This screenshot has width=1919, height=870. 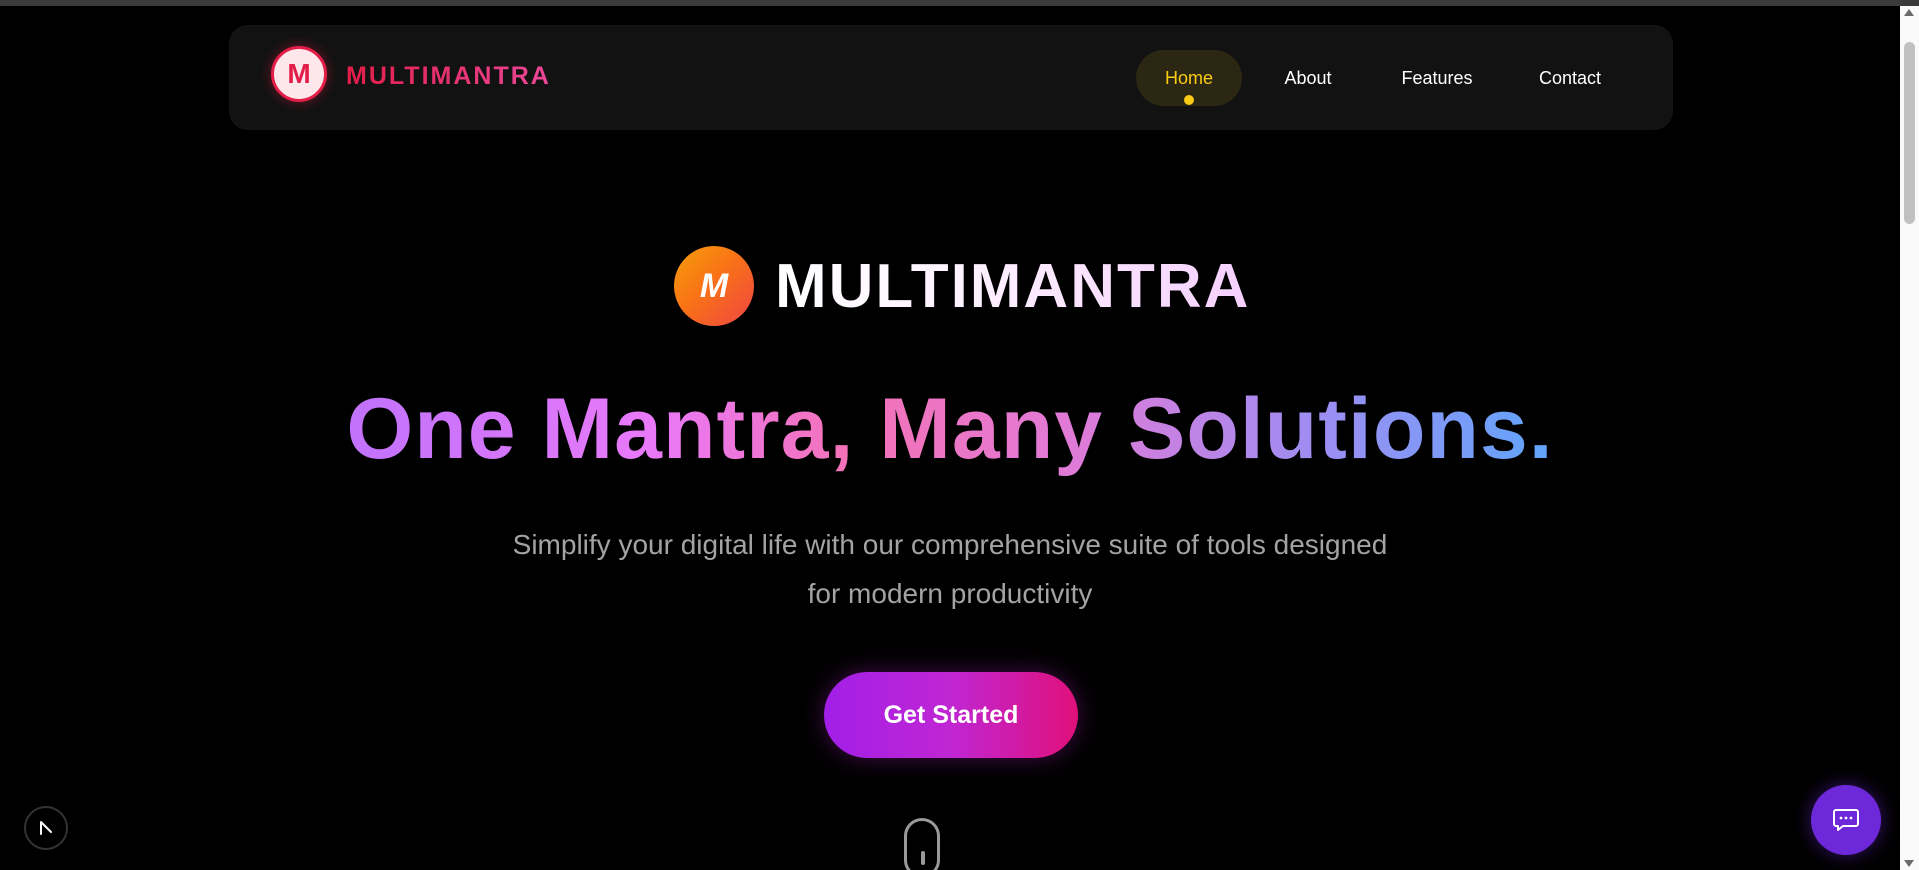 I want to click on nav-link-contact: Contact, so click(x=1570, y=78).